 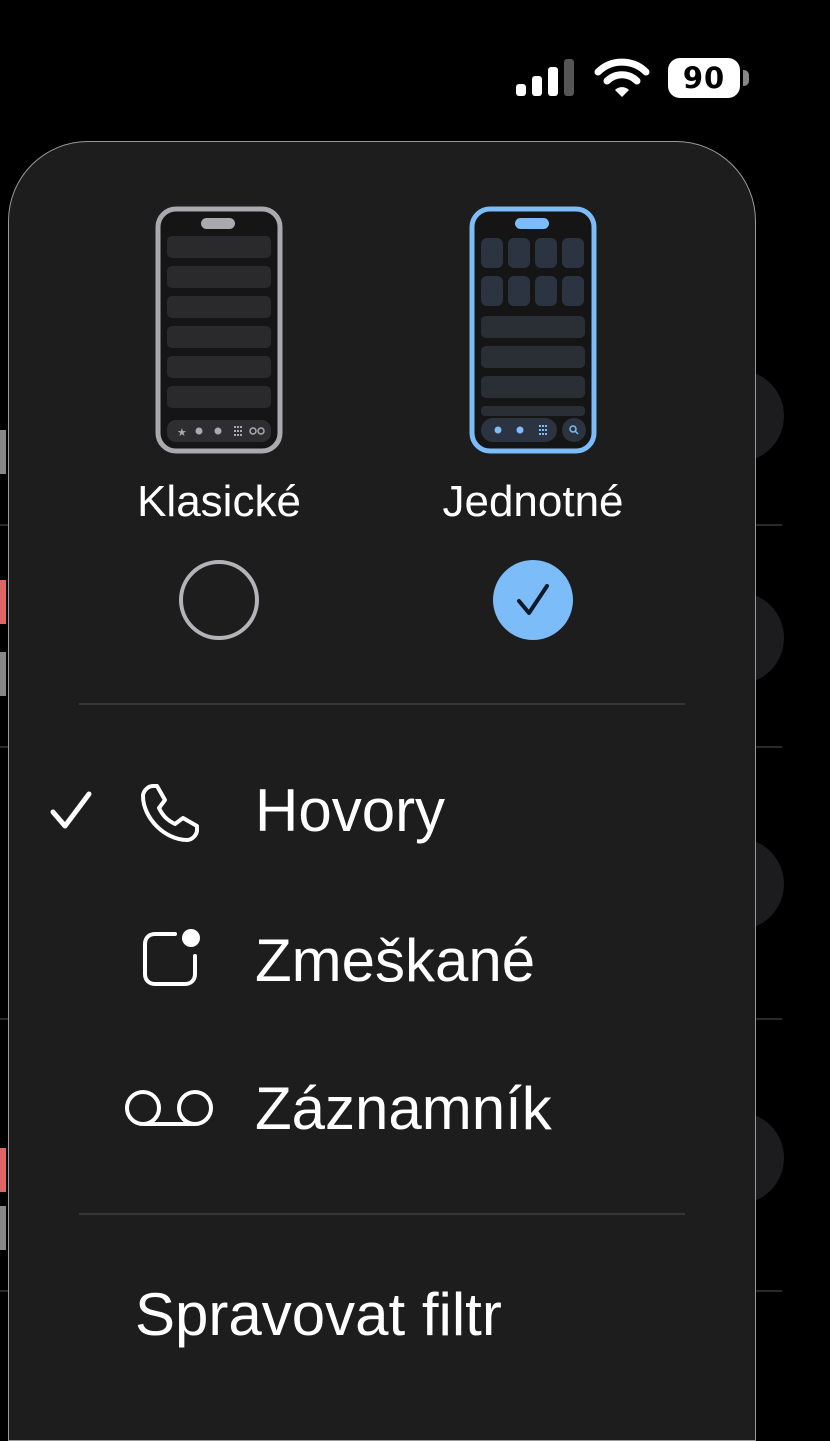 I want to click on classic-layout-phone-icon: ★, so click(x=219, y=330).